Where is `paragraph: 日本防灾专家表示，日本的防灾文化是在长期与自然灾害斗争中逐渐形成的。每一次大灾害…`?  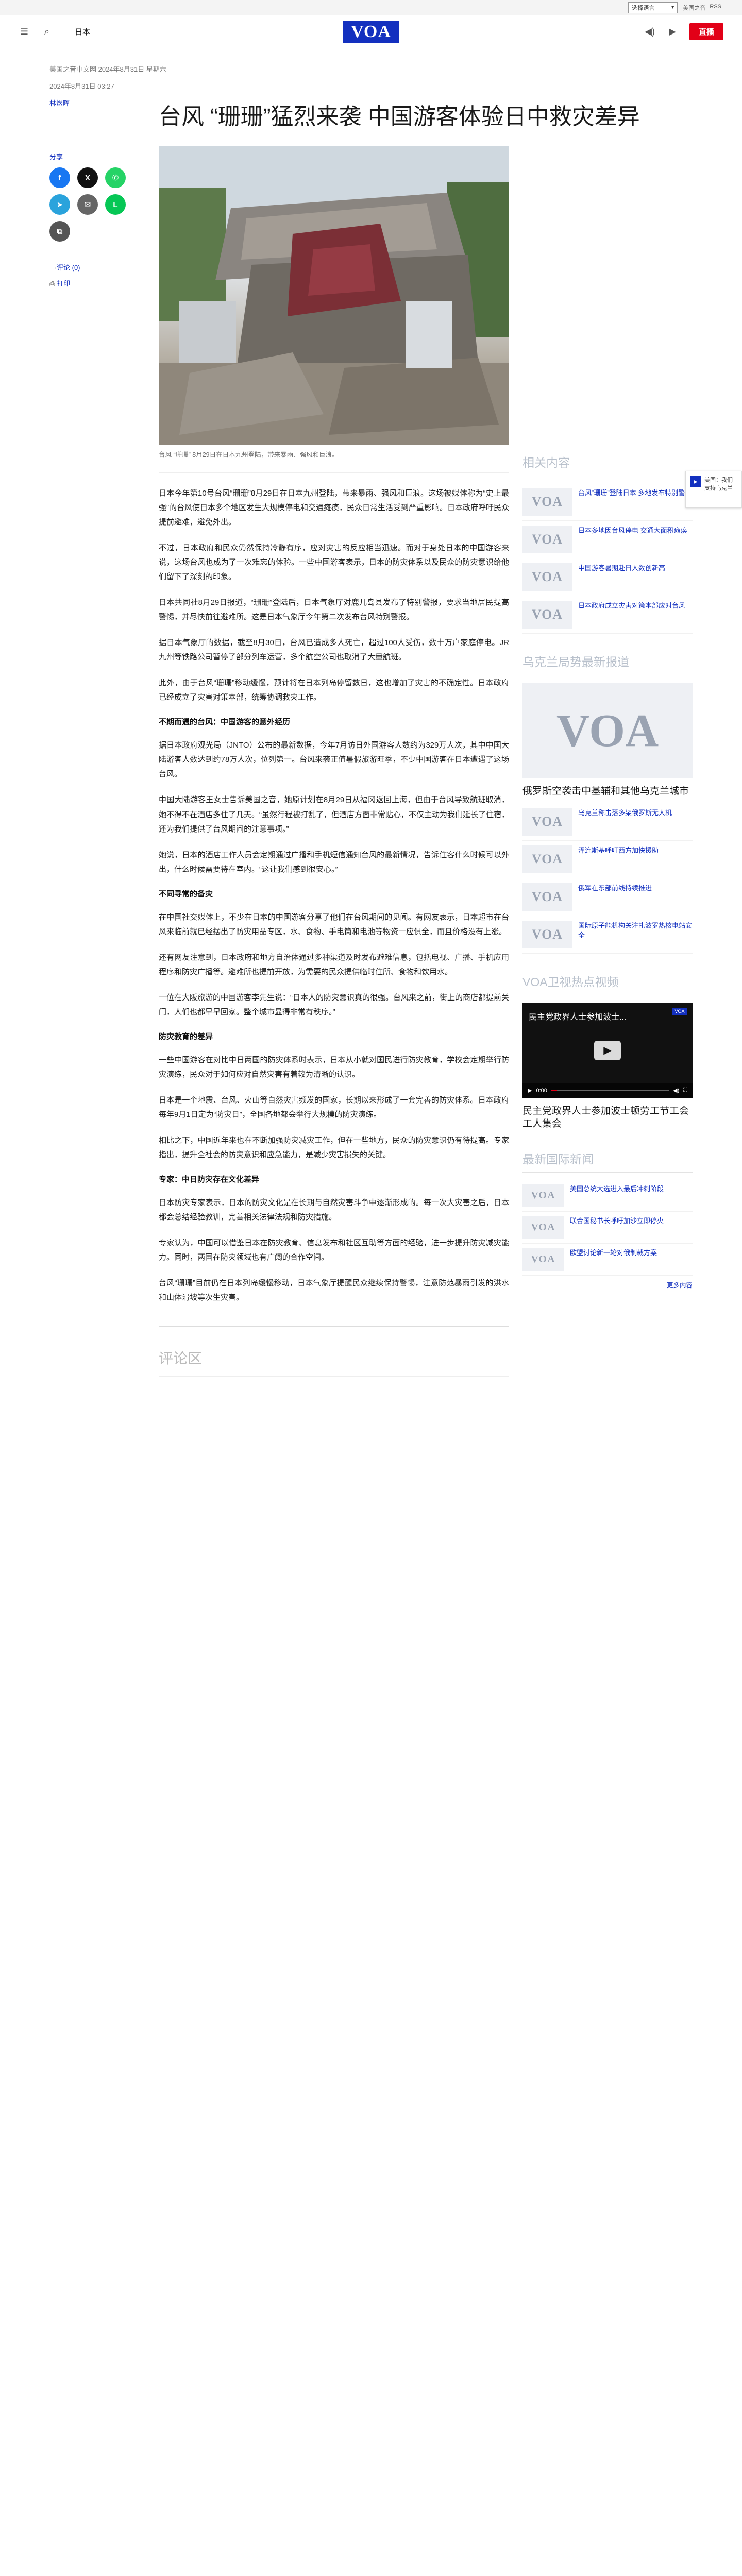 paragraph: 日本防灾专家表示，日本的防灾文化是在长期与自然灾害斗争中逐渐形成的。每一次大灾害… is located at coordinates (334, 1210).